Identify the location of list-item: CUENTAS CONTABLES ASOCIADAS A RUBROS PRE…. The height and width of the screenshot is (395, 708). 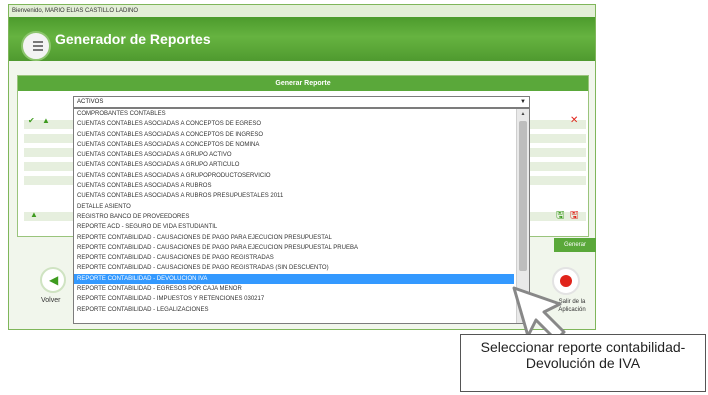
(294, 196).